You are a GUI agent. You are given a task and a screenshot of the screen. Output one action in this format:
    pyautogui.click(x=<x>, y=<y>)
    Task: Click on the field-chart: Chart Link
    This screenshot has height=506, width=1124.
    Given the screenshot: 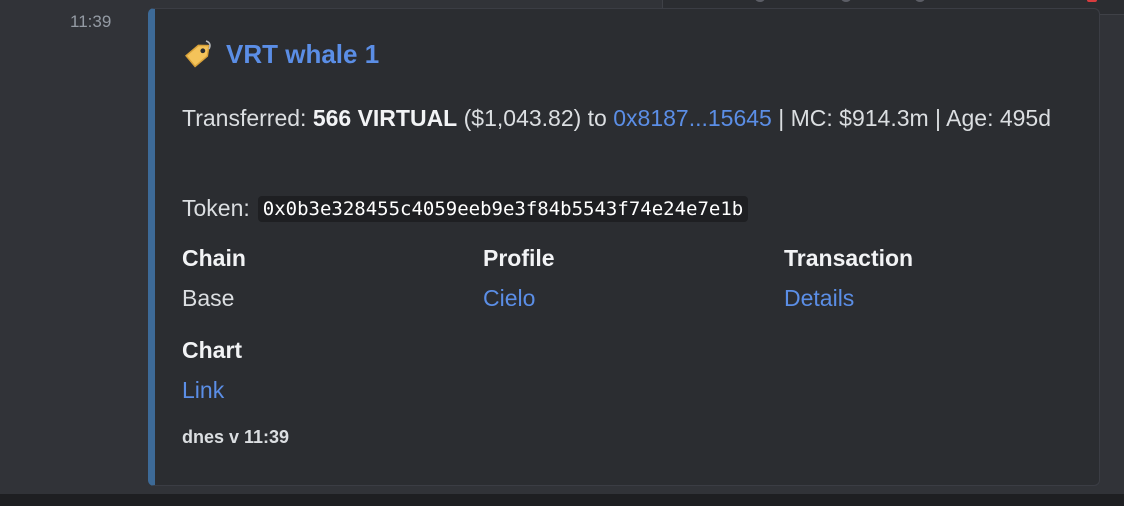 What is the action you would take?
    pyautogui.click(x=212, y=370)
    